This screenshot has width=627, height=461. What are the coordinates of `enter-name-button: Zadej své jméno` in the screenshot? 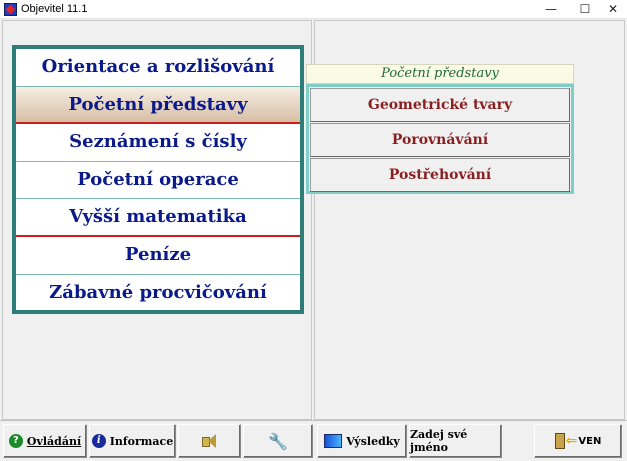 It's located at (455, 441).